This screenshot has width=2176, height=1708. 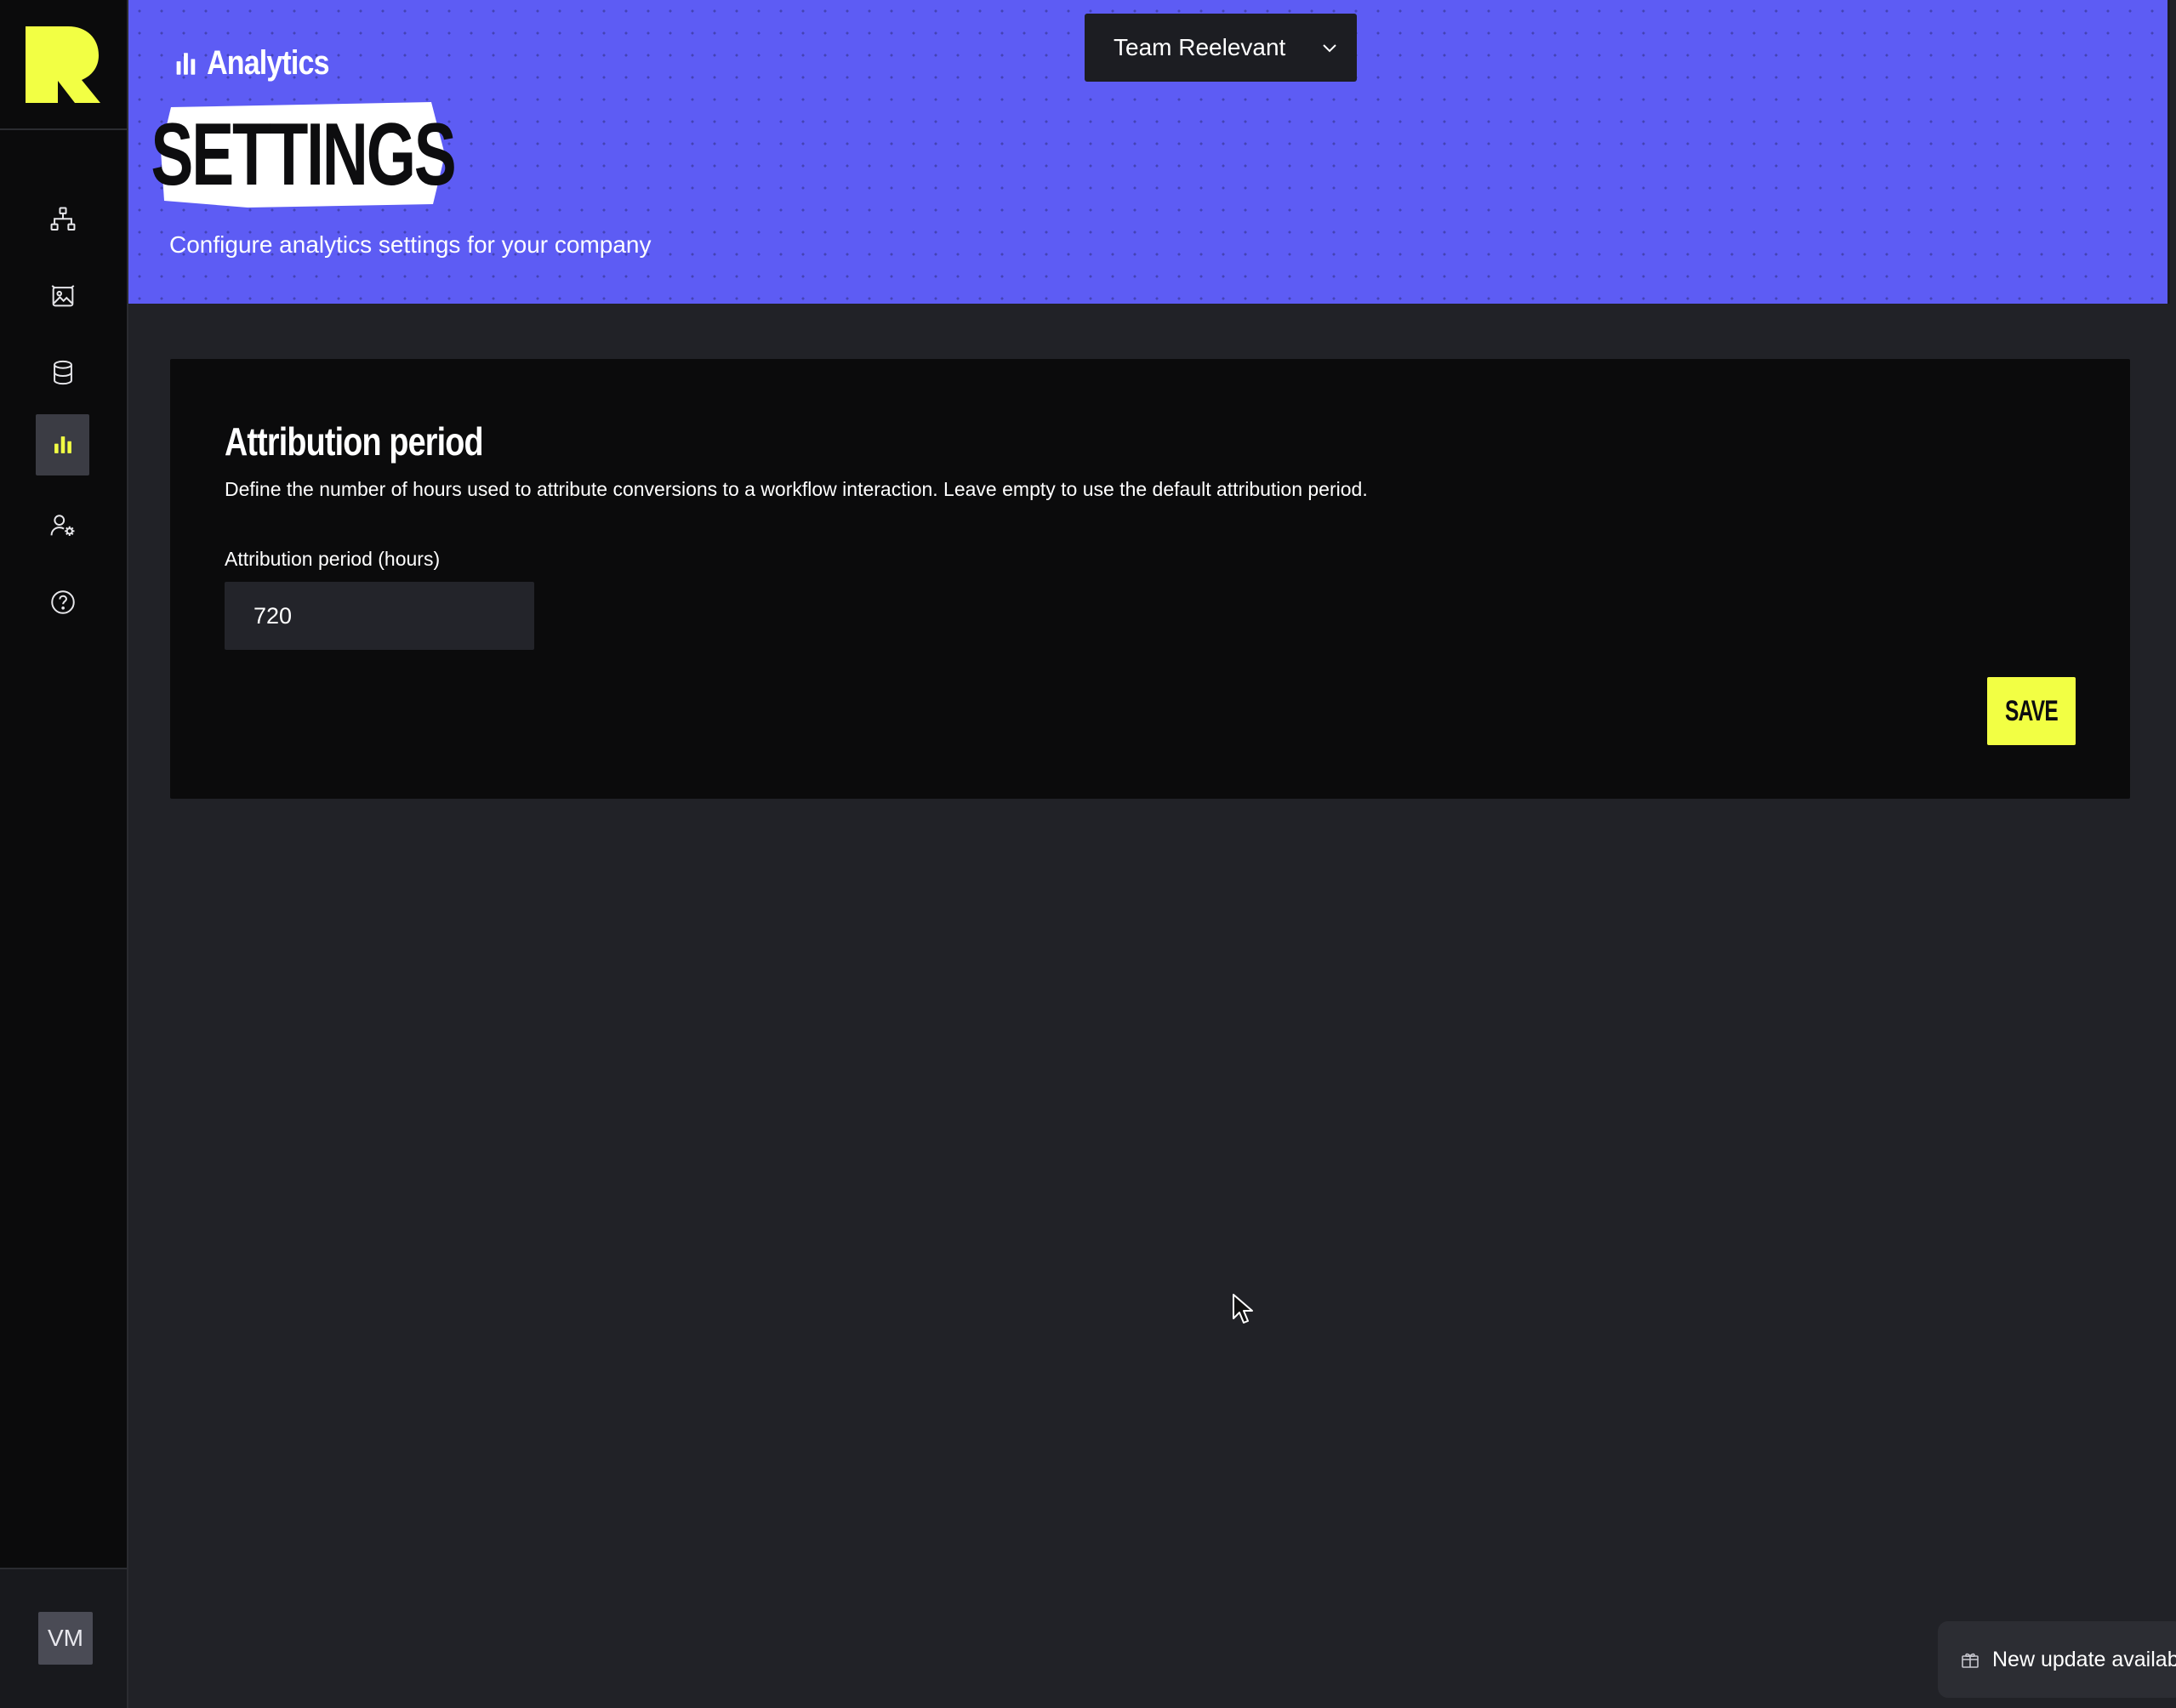 I want to click on mouse-cursor-icon, so click(x=1243, y=1309).